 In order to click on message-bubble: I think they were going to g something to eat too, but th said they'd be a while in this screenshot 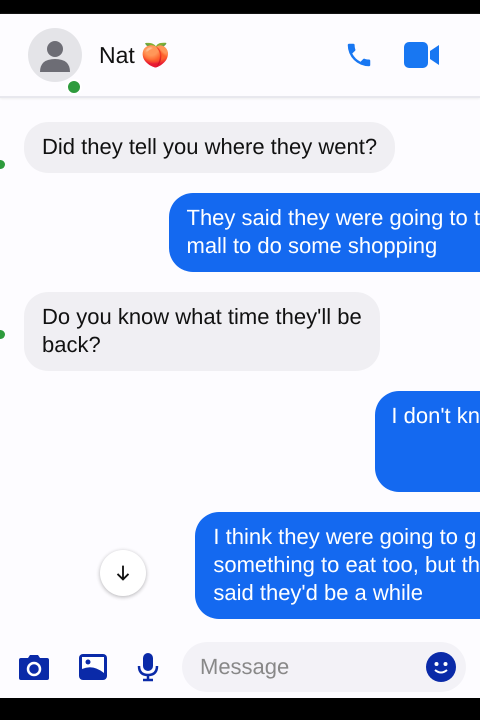, I will do `click(337, 565)`.